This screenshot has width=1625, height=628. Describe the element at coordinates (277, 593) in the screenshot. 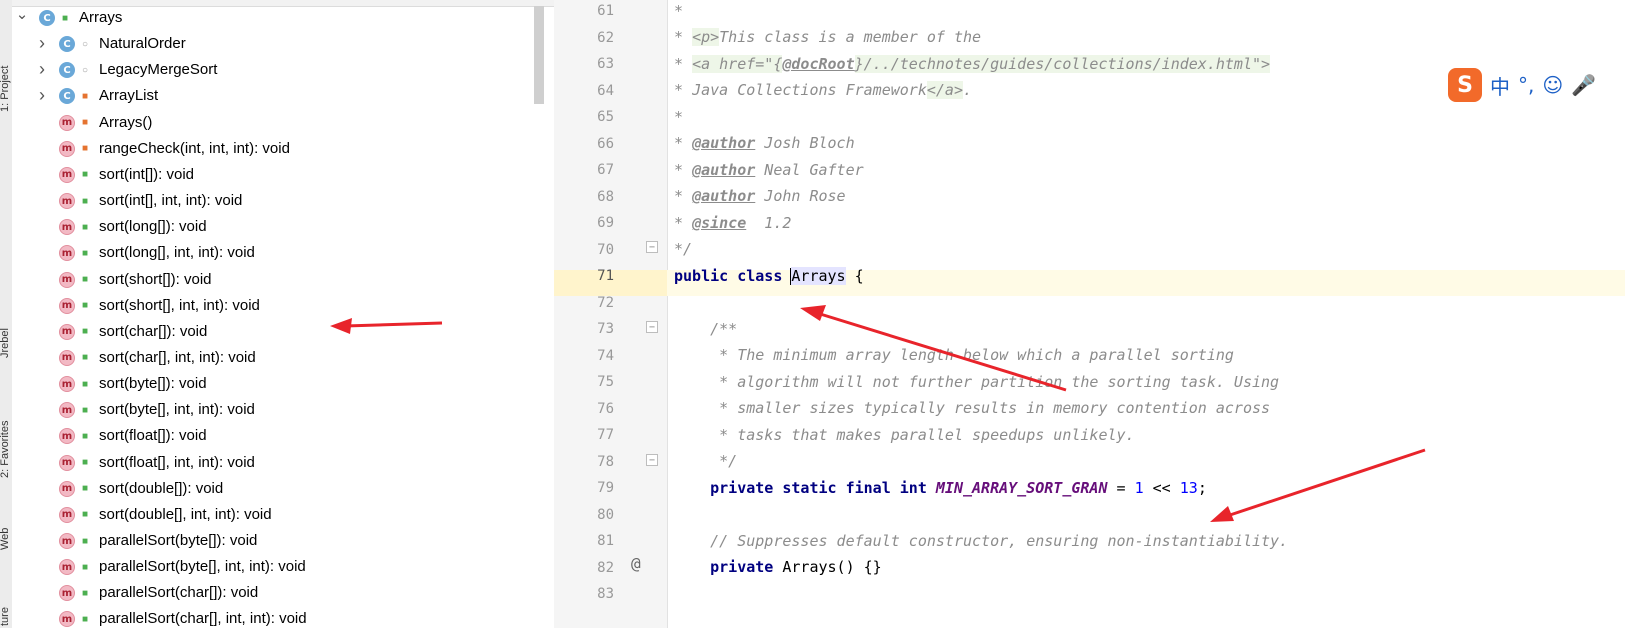

I see `structure-item: m ■ parallelSort(char[]): void` at that location.